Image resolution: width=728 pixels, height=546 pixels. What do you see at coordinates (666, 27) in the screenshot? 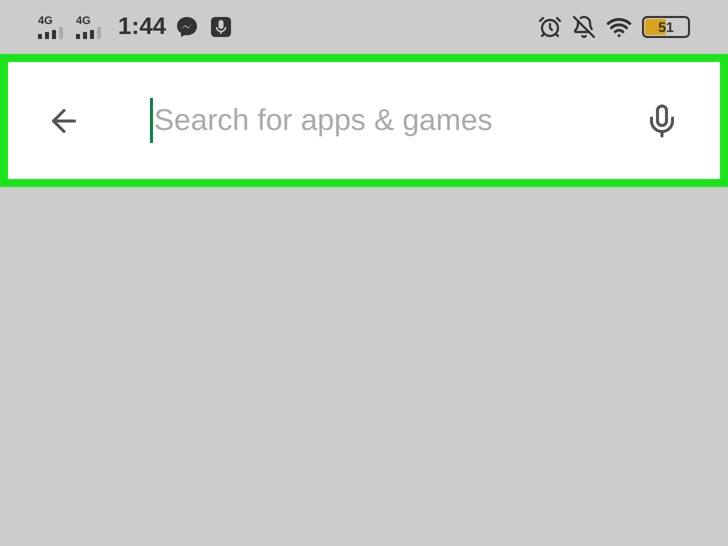
I see `battery-level: 51` at bounding box center [666, 27].